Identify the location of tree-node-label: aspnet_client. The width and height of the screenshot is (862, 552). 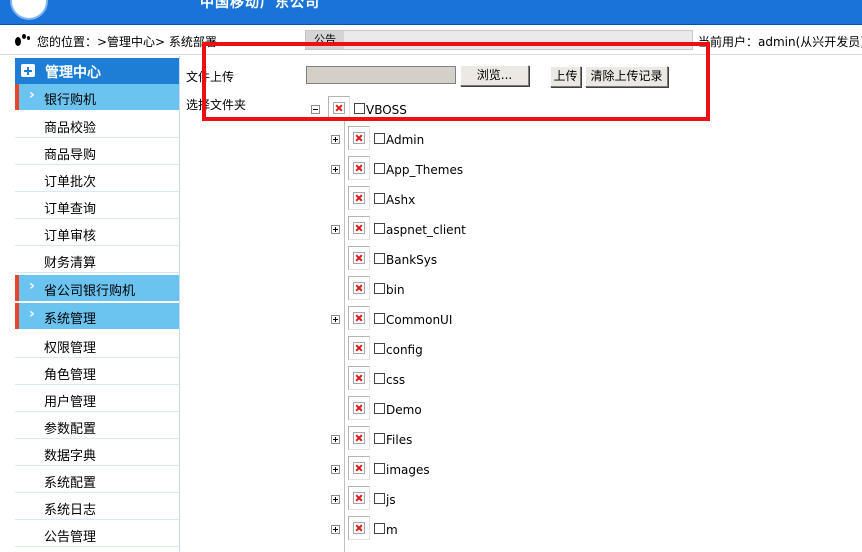
(426, 230).